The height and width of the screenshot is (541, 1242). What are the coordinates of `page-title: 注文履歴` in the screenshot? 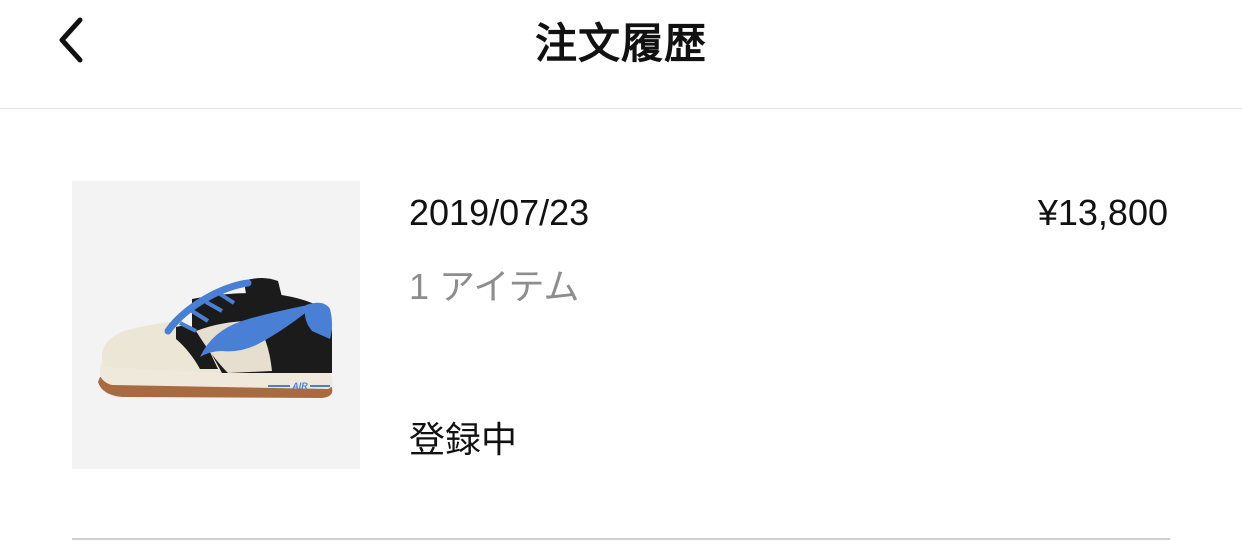 It's located at (620, 43).